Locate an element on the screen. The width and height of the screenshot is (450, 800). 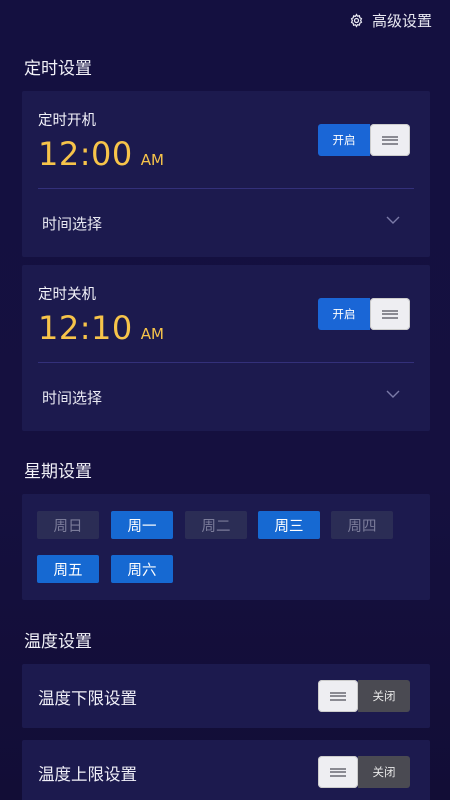
advanced-settings-link: 高级设置 is located at coordinates (390, 20).